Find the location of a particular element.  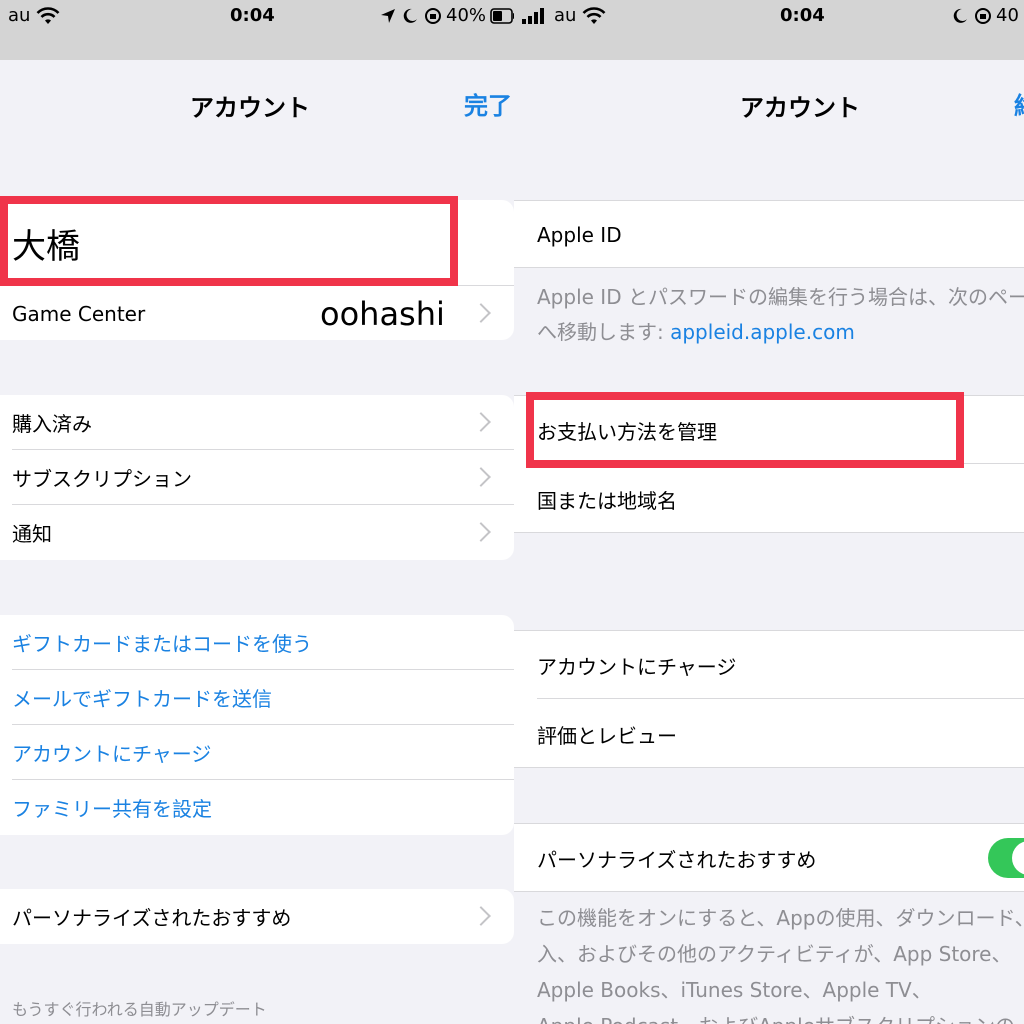

account-actions-group: アカウントにチャージ 評価とレビュー is located at coordinates (769, 699).